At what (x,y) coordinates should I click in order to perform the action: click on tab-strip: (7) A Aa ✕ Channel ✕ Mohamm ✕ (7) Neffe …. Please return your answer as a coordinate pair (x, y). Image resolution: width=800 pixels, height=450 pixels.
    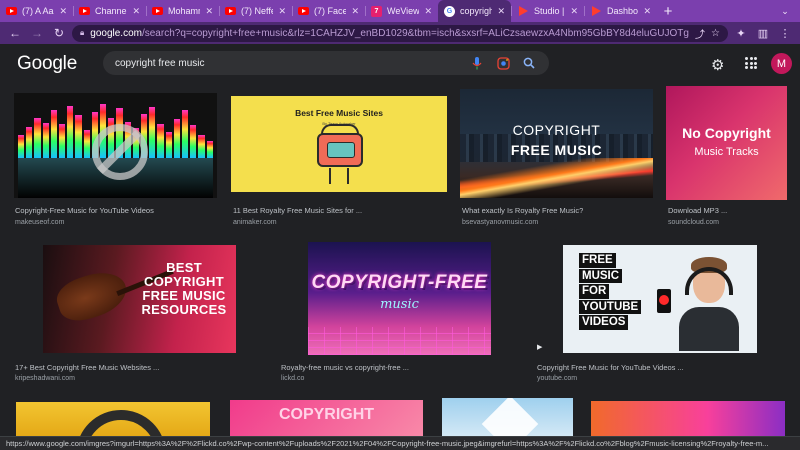
    Looking at the image, I should click on (400, 11).